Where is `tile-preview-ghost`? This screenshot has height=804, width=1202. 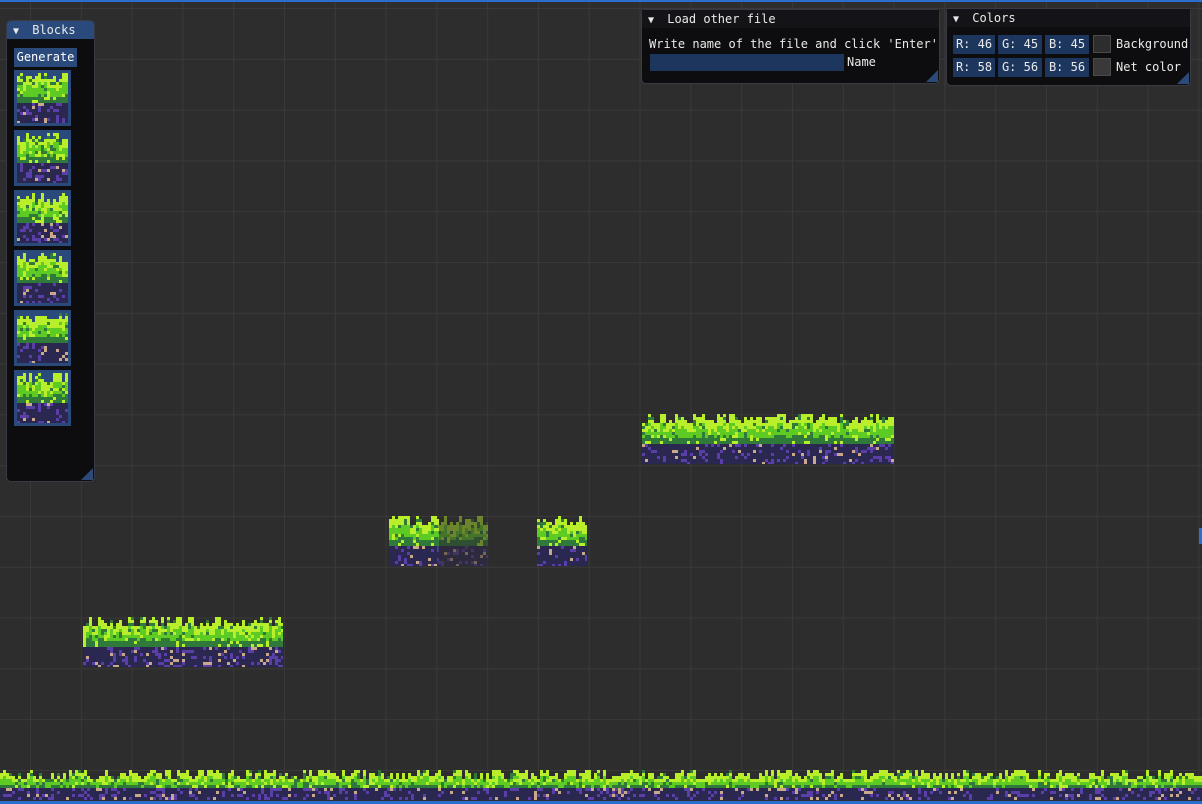
tile-preview-ghost is located at coordinates (463, 541).